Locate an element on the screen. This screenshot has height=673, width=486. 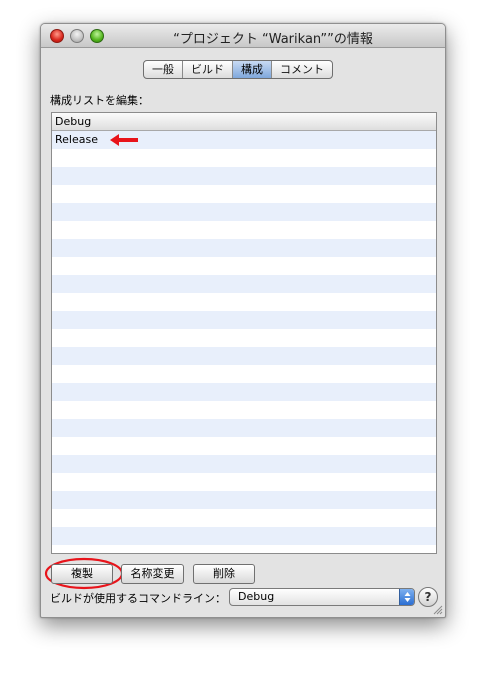
config-list-label: 構成リストを編集： is located at coordinates (99, 100).